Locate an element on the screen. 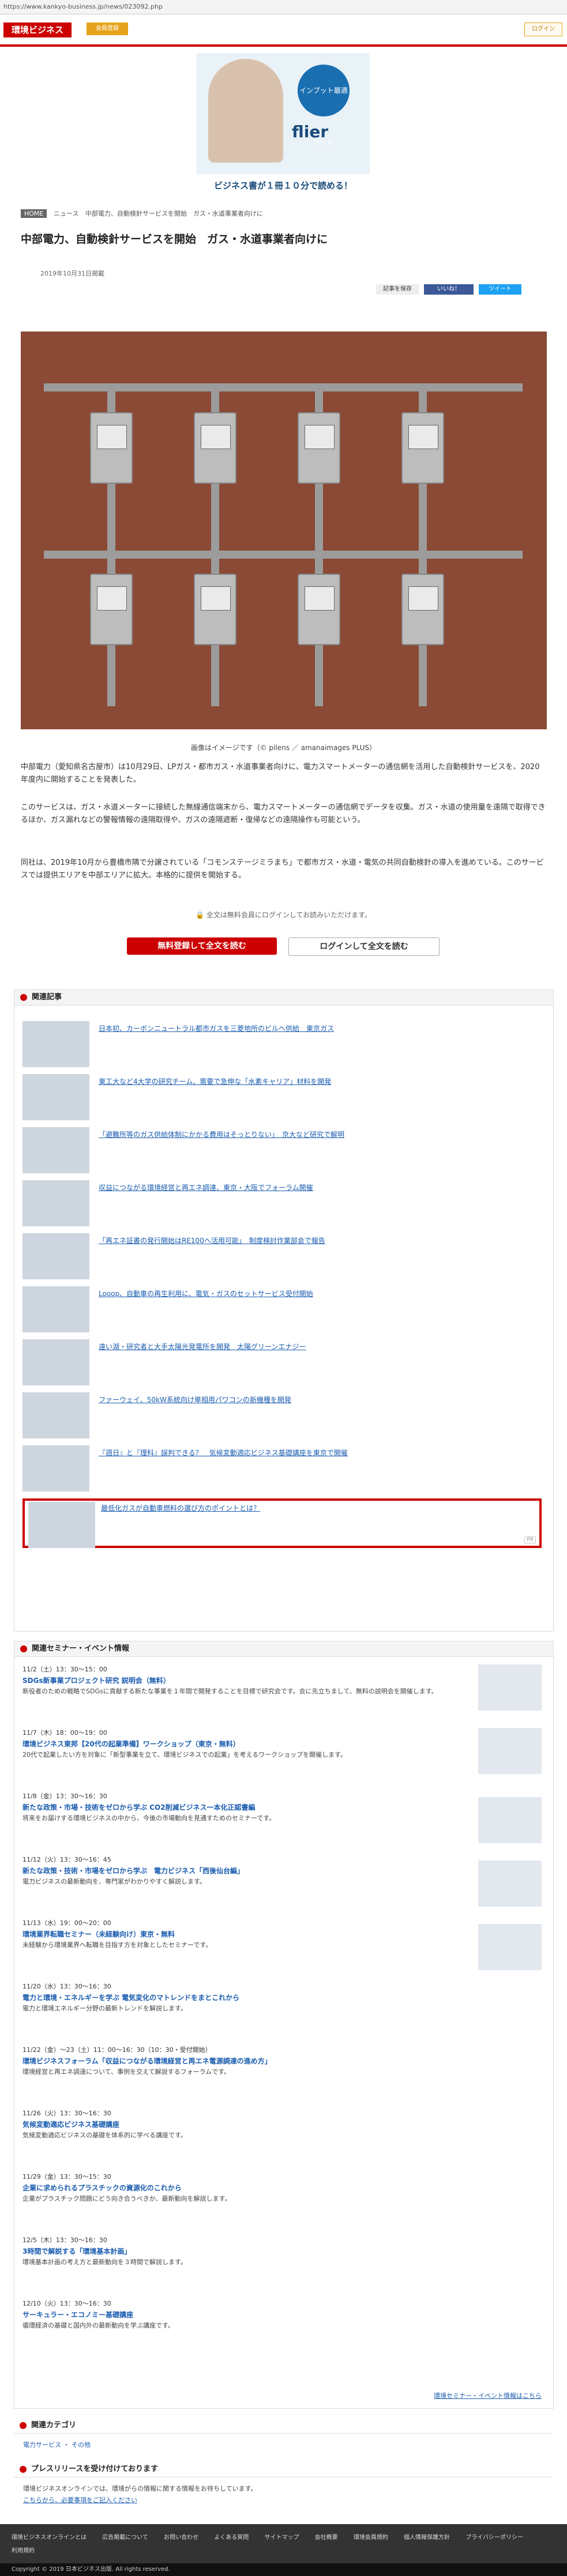  seminars-more-link: 環境セミナー・イベント情報はこちら is located at coordinates (488, 2395).